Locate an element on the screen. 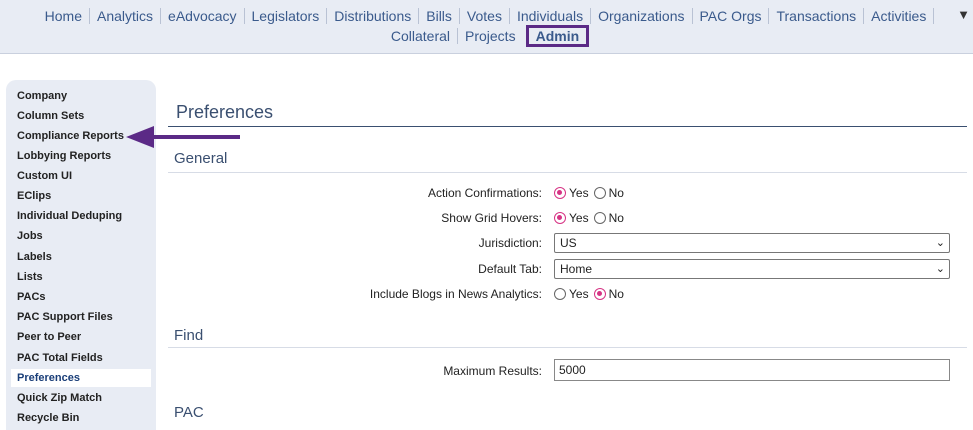 Image resolution: width=973 pixels, height=430 pixels. sidebar-item-pac-support-files: PAC Support Files is located at coordinates (65, 317).